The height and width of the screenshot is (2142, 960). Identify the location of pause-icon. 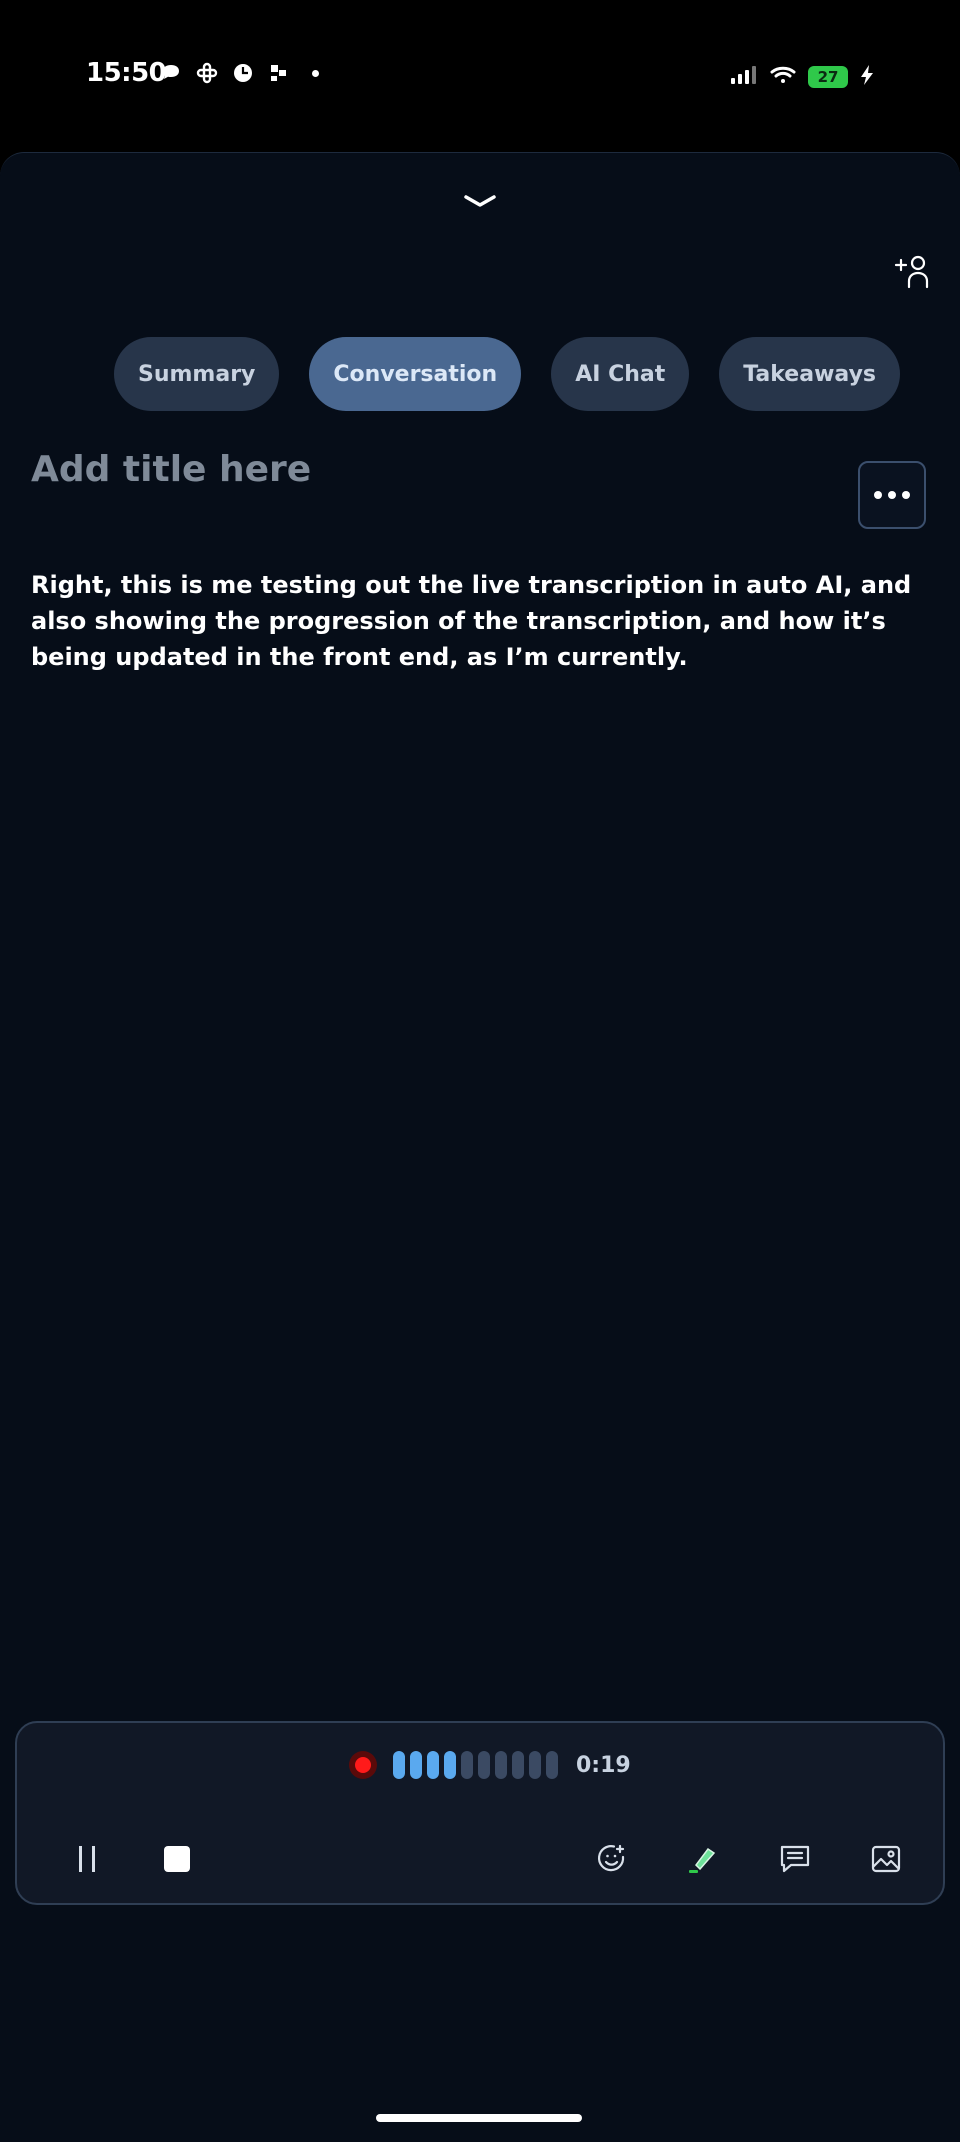
(87, 1859).